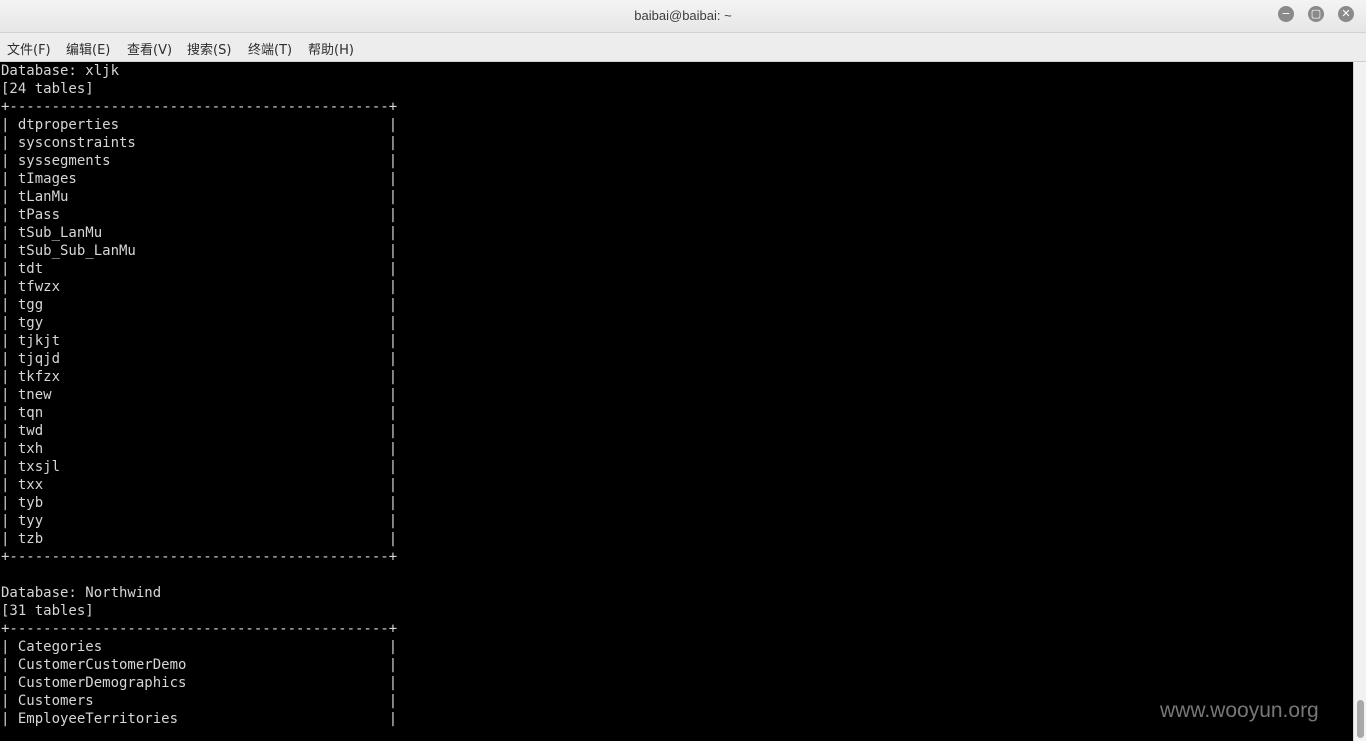 The image size is (1366, 741). What do you see at coordinates (1316, 14) in the screenshot?
I see `maximize-button: ▢` at bounding box center [1316, 14].